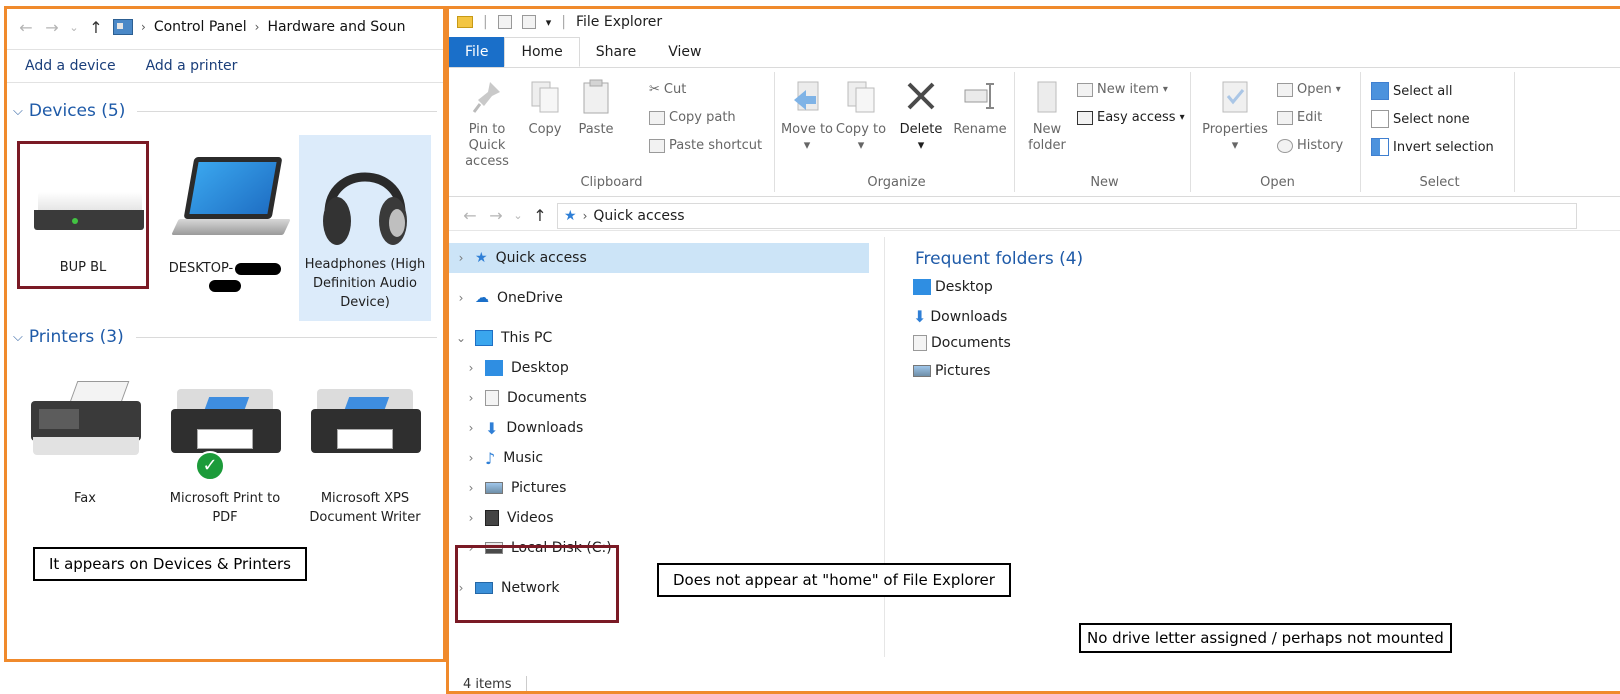 Image resolution: width=1620 pixels, height=694 pixels. Describe the element at coordinates (1034, 22) in the screenshot. I see `explorer-title-bar: | ▾ | File Explorer` at that location.